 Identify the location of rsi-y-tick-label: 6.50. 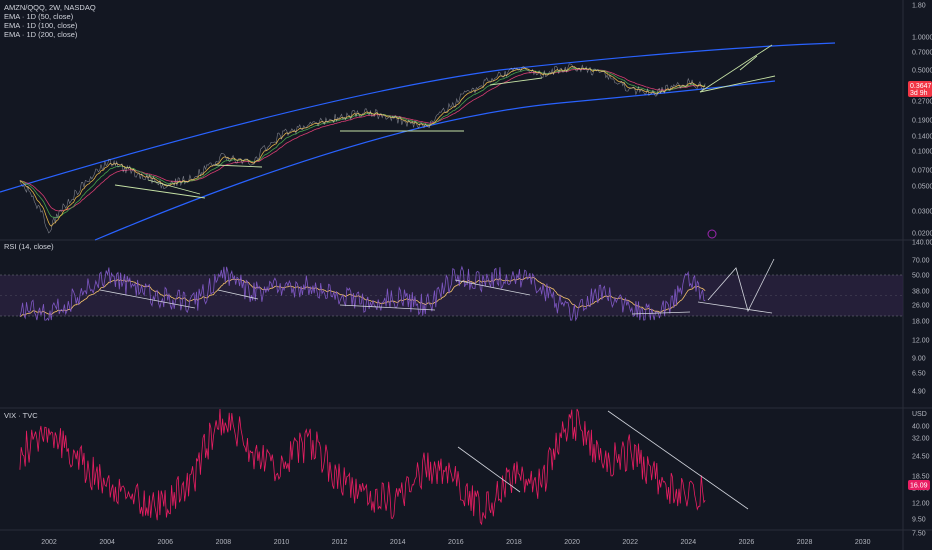
(919, 374).